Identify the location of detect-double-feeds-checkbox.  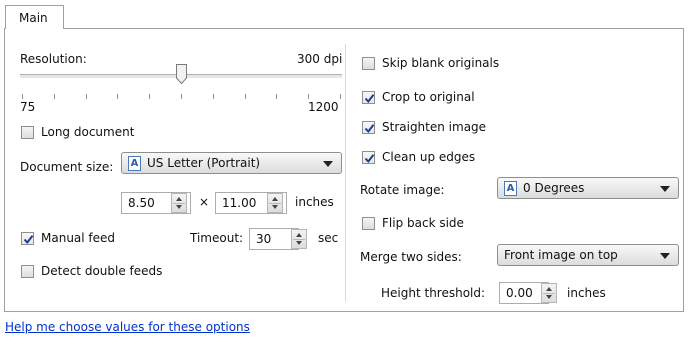
(27, 271).